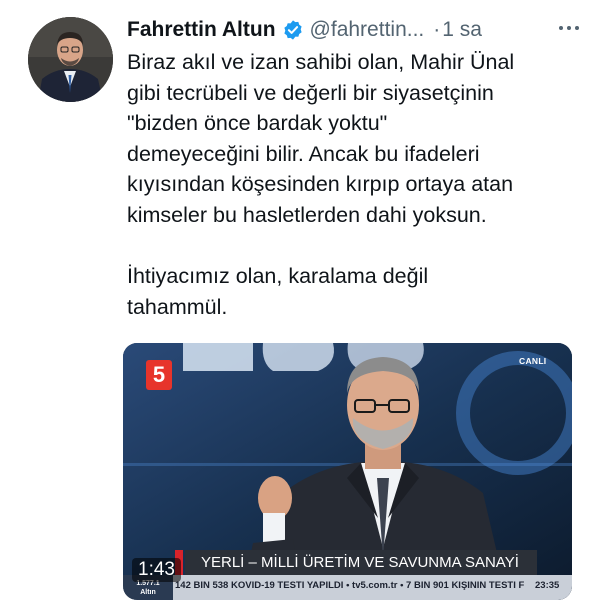  I want to click on ticker-time: 23:35, so click(547, 585).